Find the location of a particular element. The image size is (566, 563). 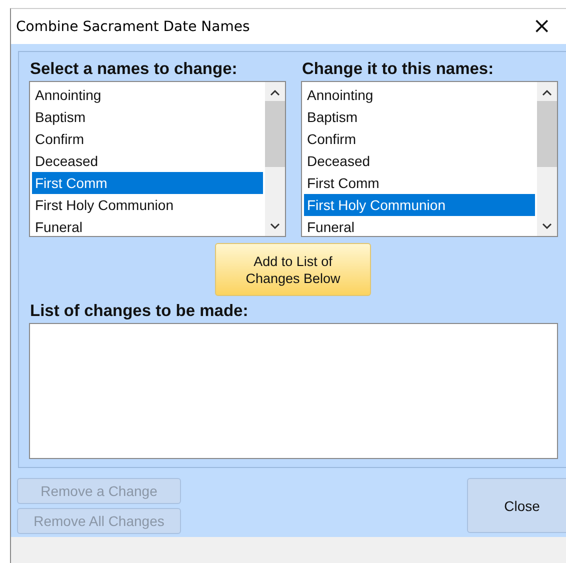

list-label: Select a names to change: is located at coordinates (134, 70).